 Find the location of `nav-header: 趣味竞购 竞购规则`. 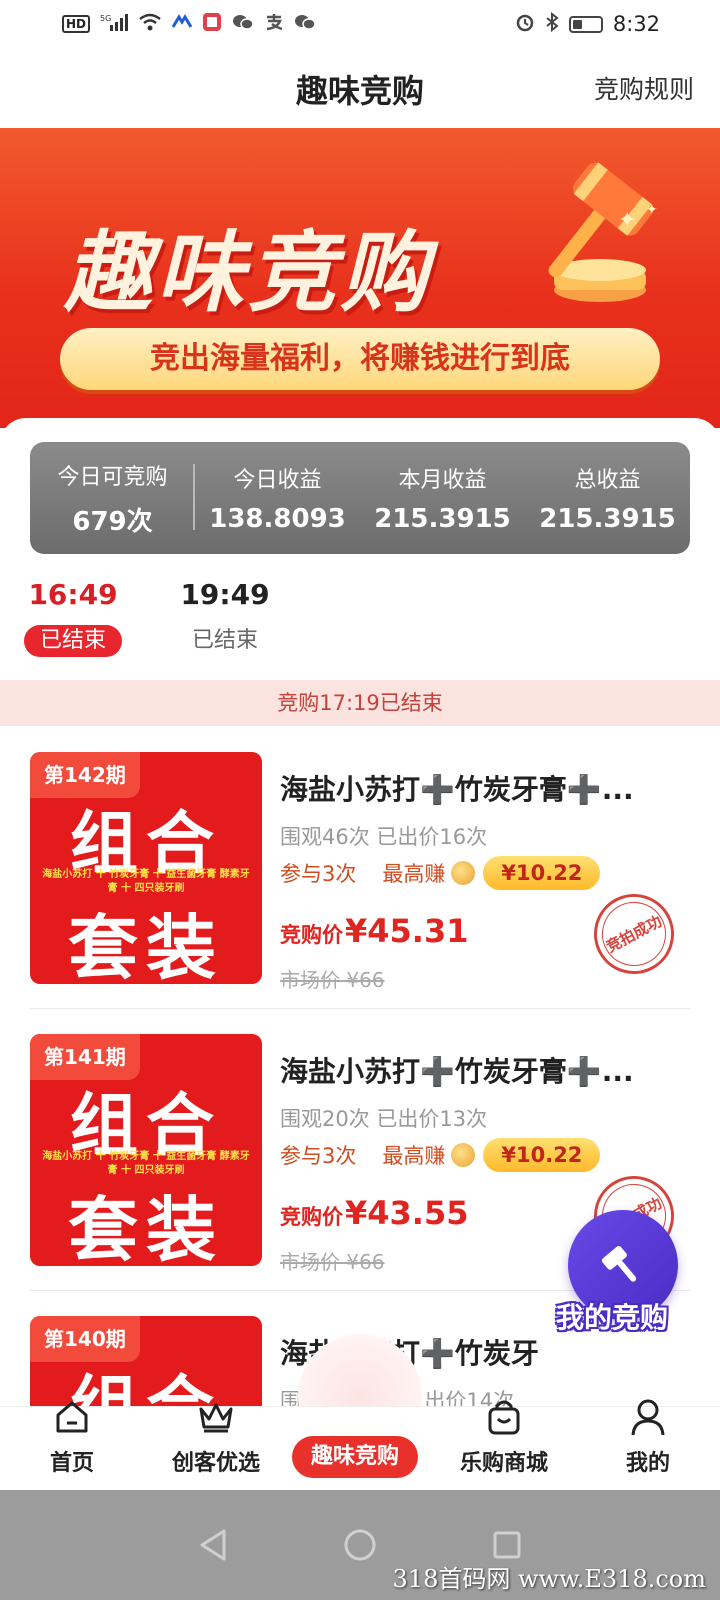

nav-header: 趣味竞购 竞购规则 is located at coordinates (360, 88).